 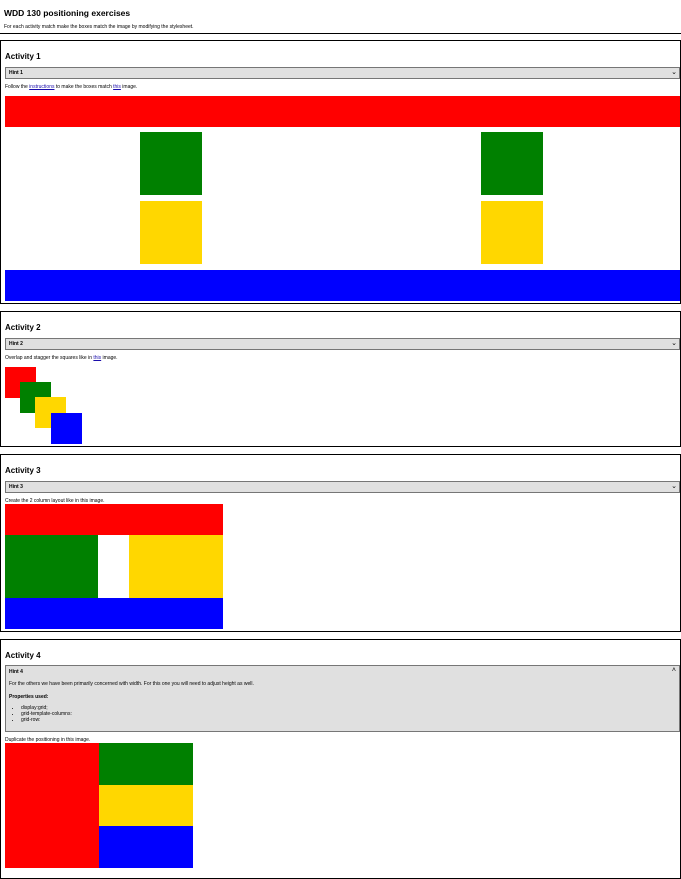 I want to click on red-sidebar-box, so click(x=52, y=805).